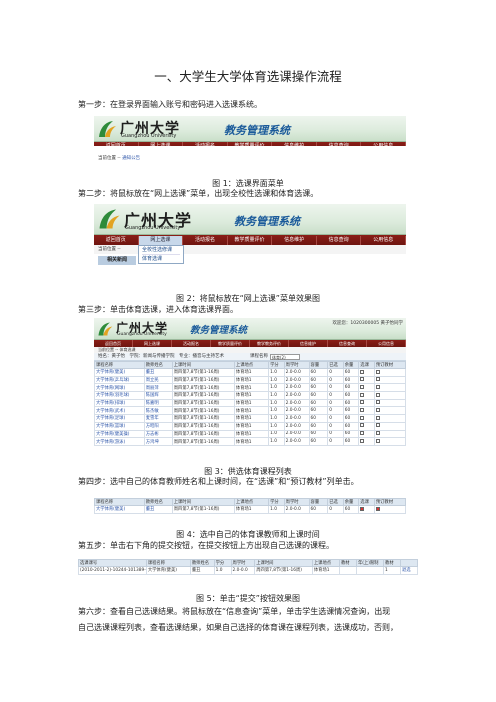 This screenshot has width=496, height=702. Describe the element at coordinates (119, 380) in the screenshot. I see `course-name-cell: 大学体育(乒乓球)` at that location.